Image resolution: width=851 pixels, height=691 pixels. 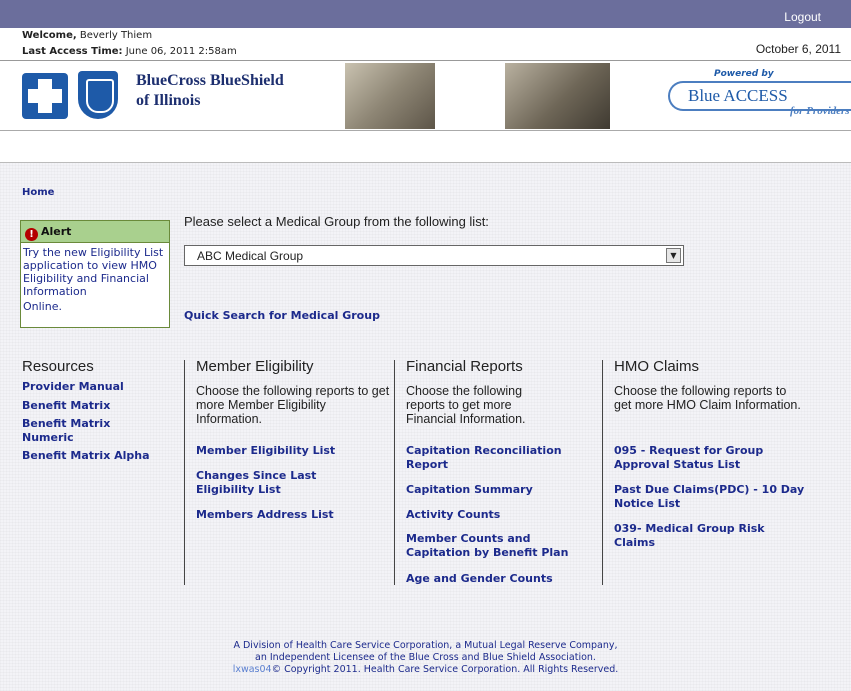 I want to click on quick-search-link: Quick Search for Medical Group, so click(x=282, y=315).